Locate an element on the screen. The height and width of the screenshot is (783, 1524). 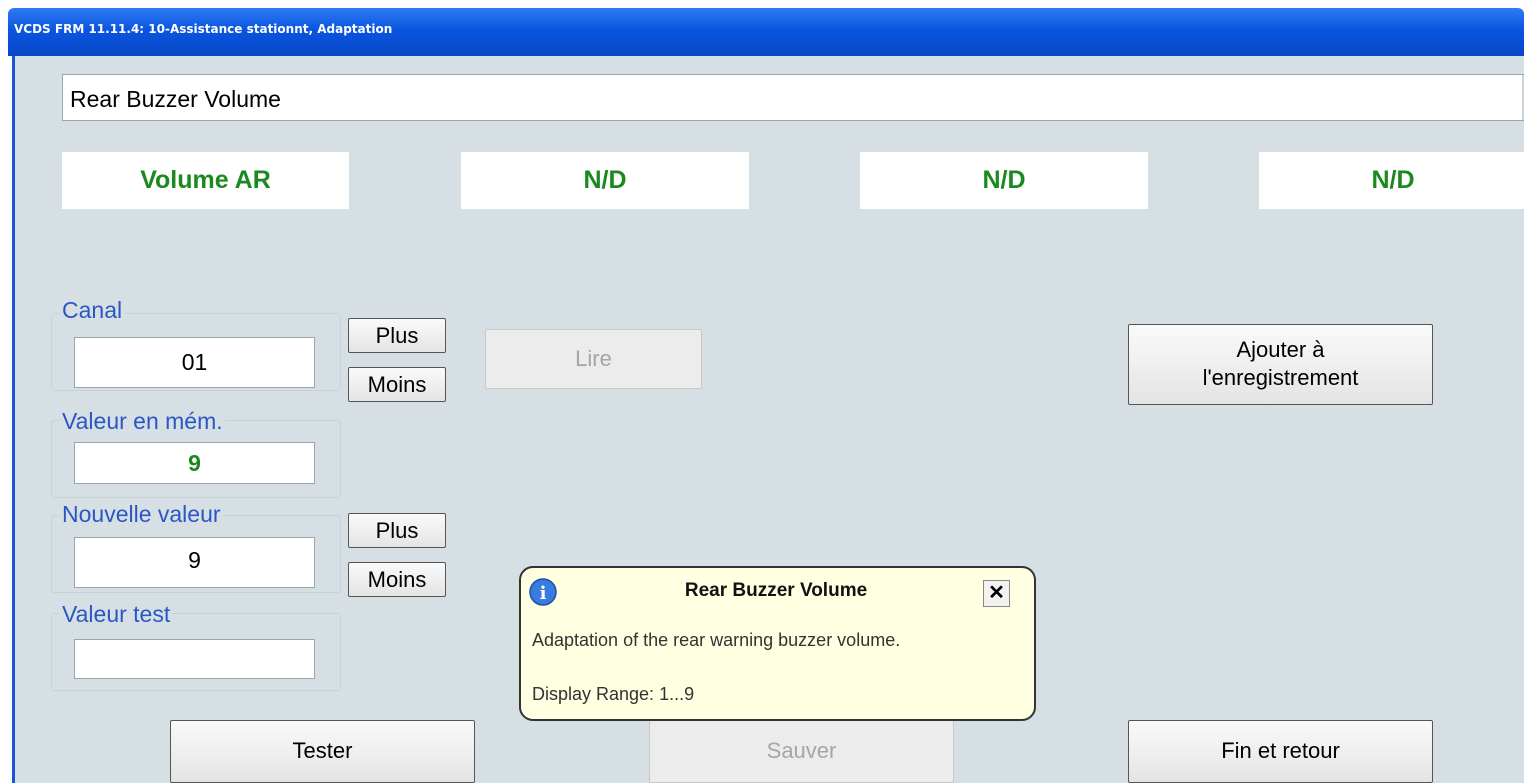
stored-value-label: Valeur en mém. is located at coordinates (142, 421).